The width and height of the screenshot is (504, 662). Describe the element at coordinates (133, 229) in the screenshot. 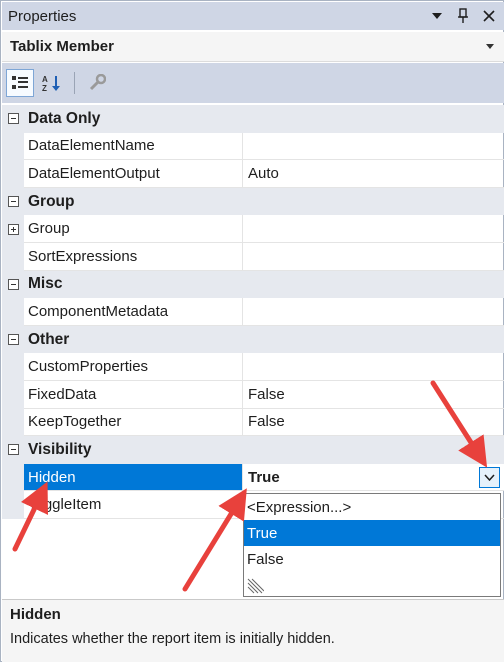

I see `property-name: Group` at that location.